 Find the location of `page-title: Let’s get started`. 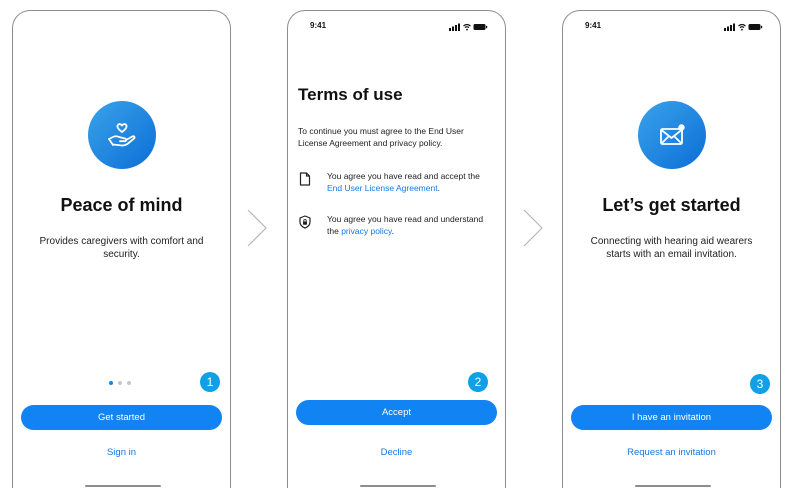

page-title: Let’s get started is located at coordinates (671, 205).